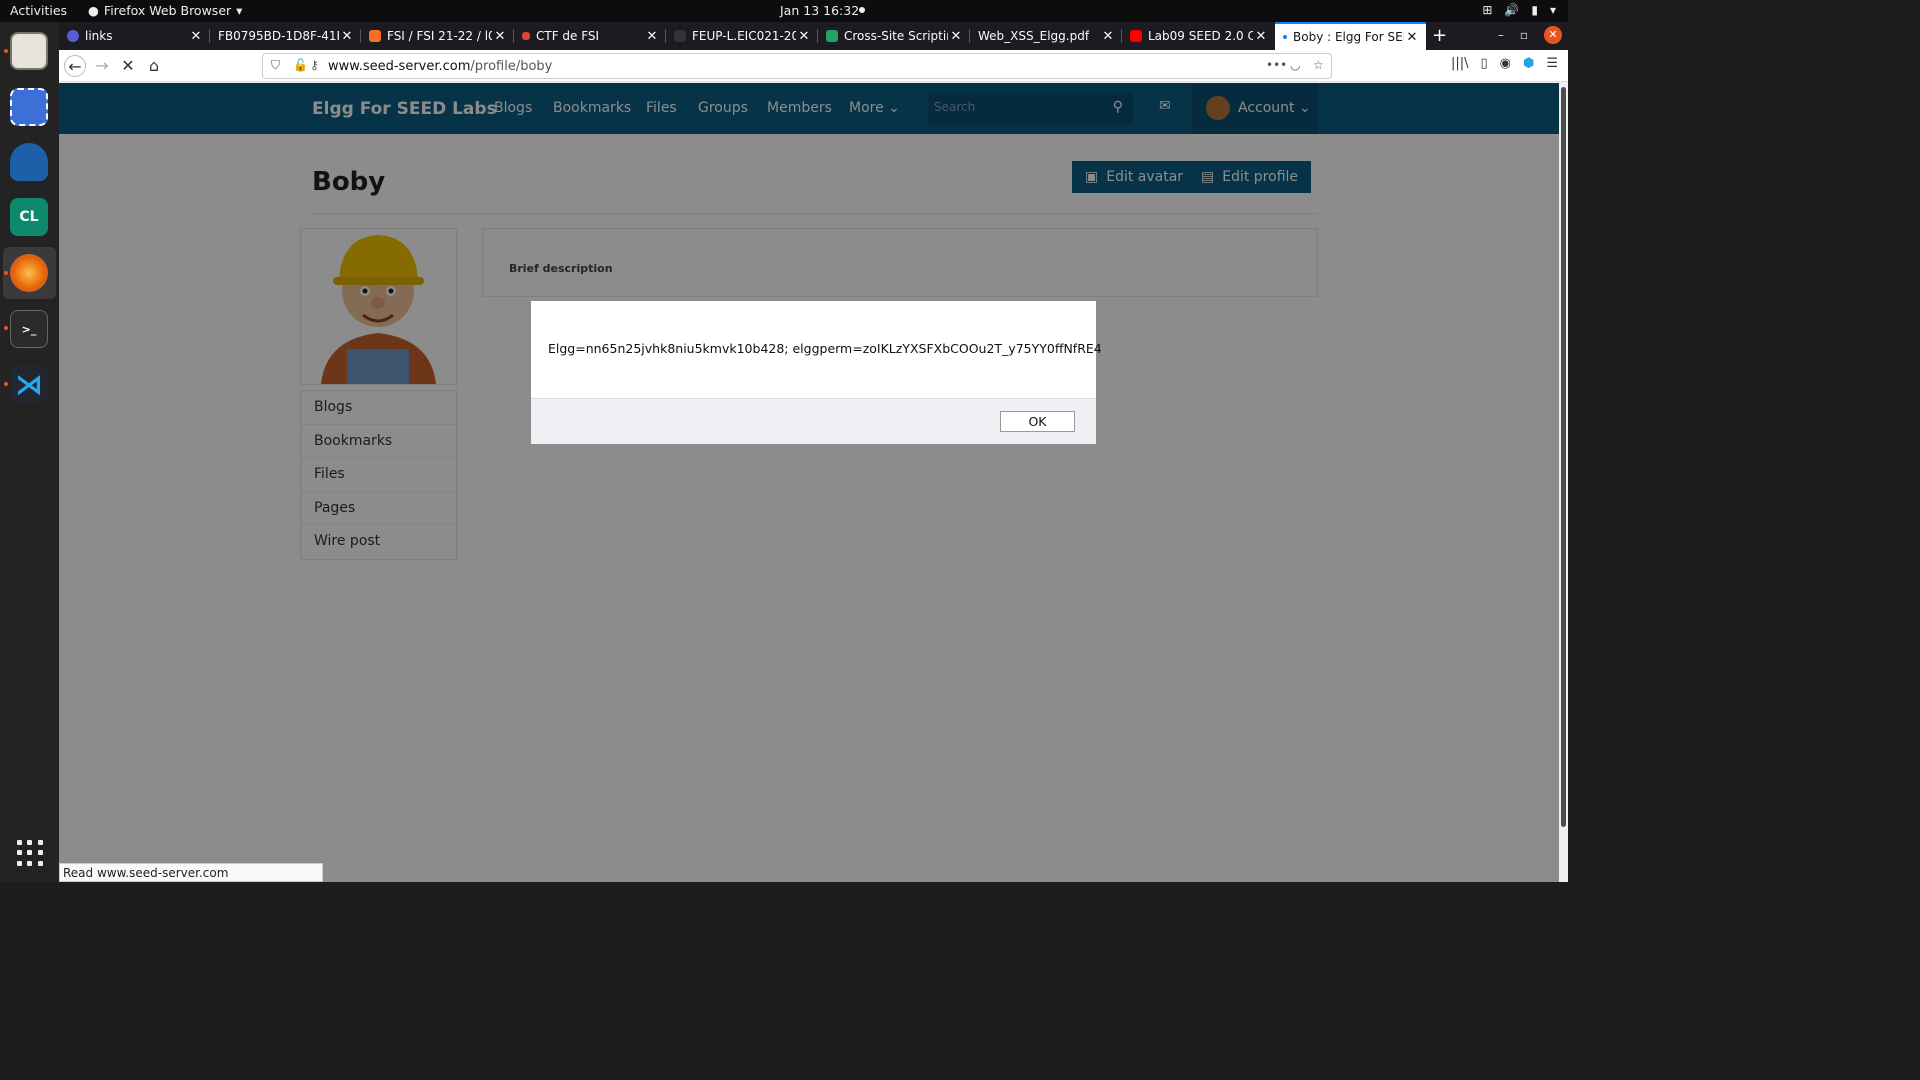 The image size is (1920, 1080). Describe the element at coordinates (1563, 457) in the screenshot. I see `scrollbar-thumb` at that location.